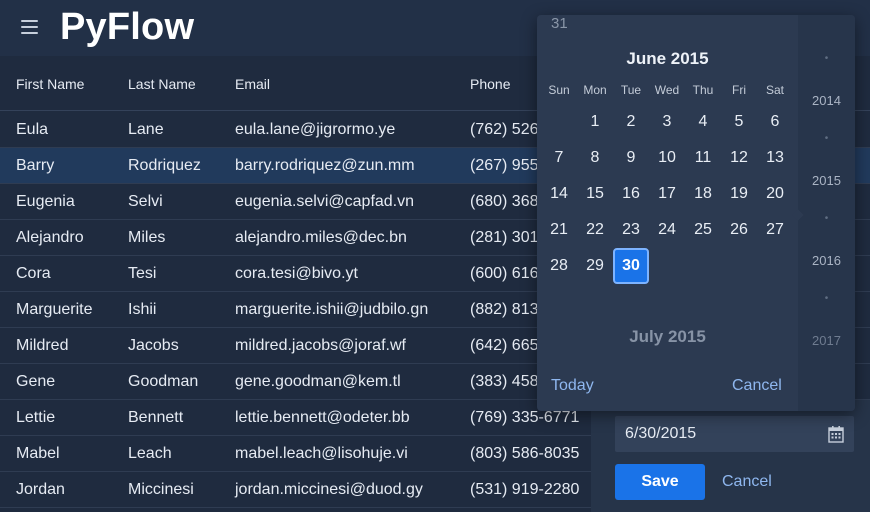 Image resolution: width=870 pixels, height=512 pixels. What do you see at coordinates (559, 230) in the screenshot?
I see `day-cell: 21` at bounding box center [559, 230].